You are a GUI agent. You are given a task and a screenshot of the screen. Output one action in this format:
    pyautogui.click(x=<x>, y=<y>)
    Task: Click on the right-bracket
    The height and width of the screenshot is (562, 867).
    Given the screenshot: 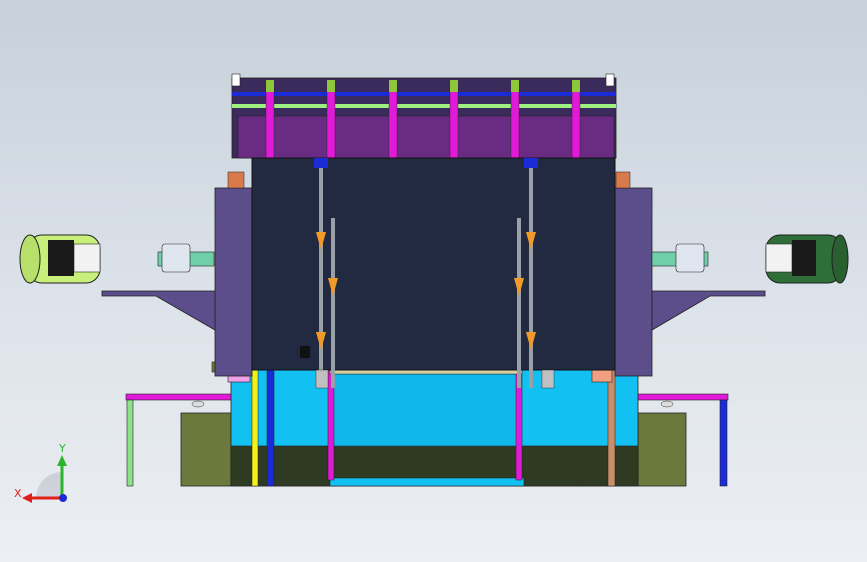 What is the action you would take?
    pyautogui.click(x=708, y=310)
    